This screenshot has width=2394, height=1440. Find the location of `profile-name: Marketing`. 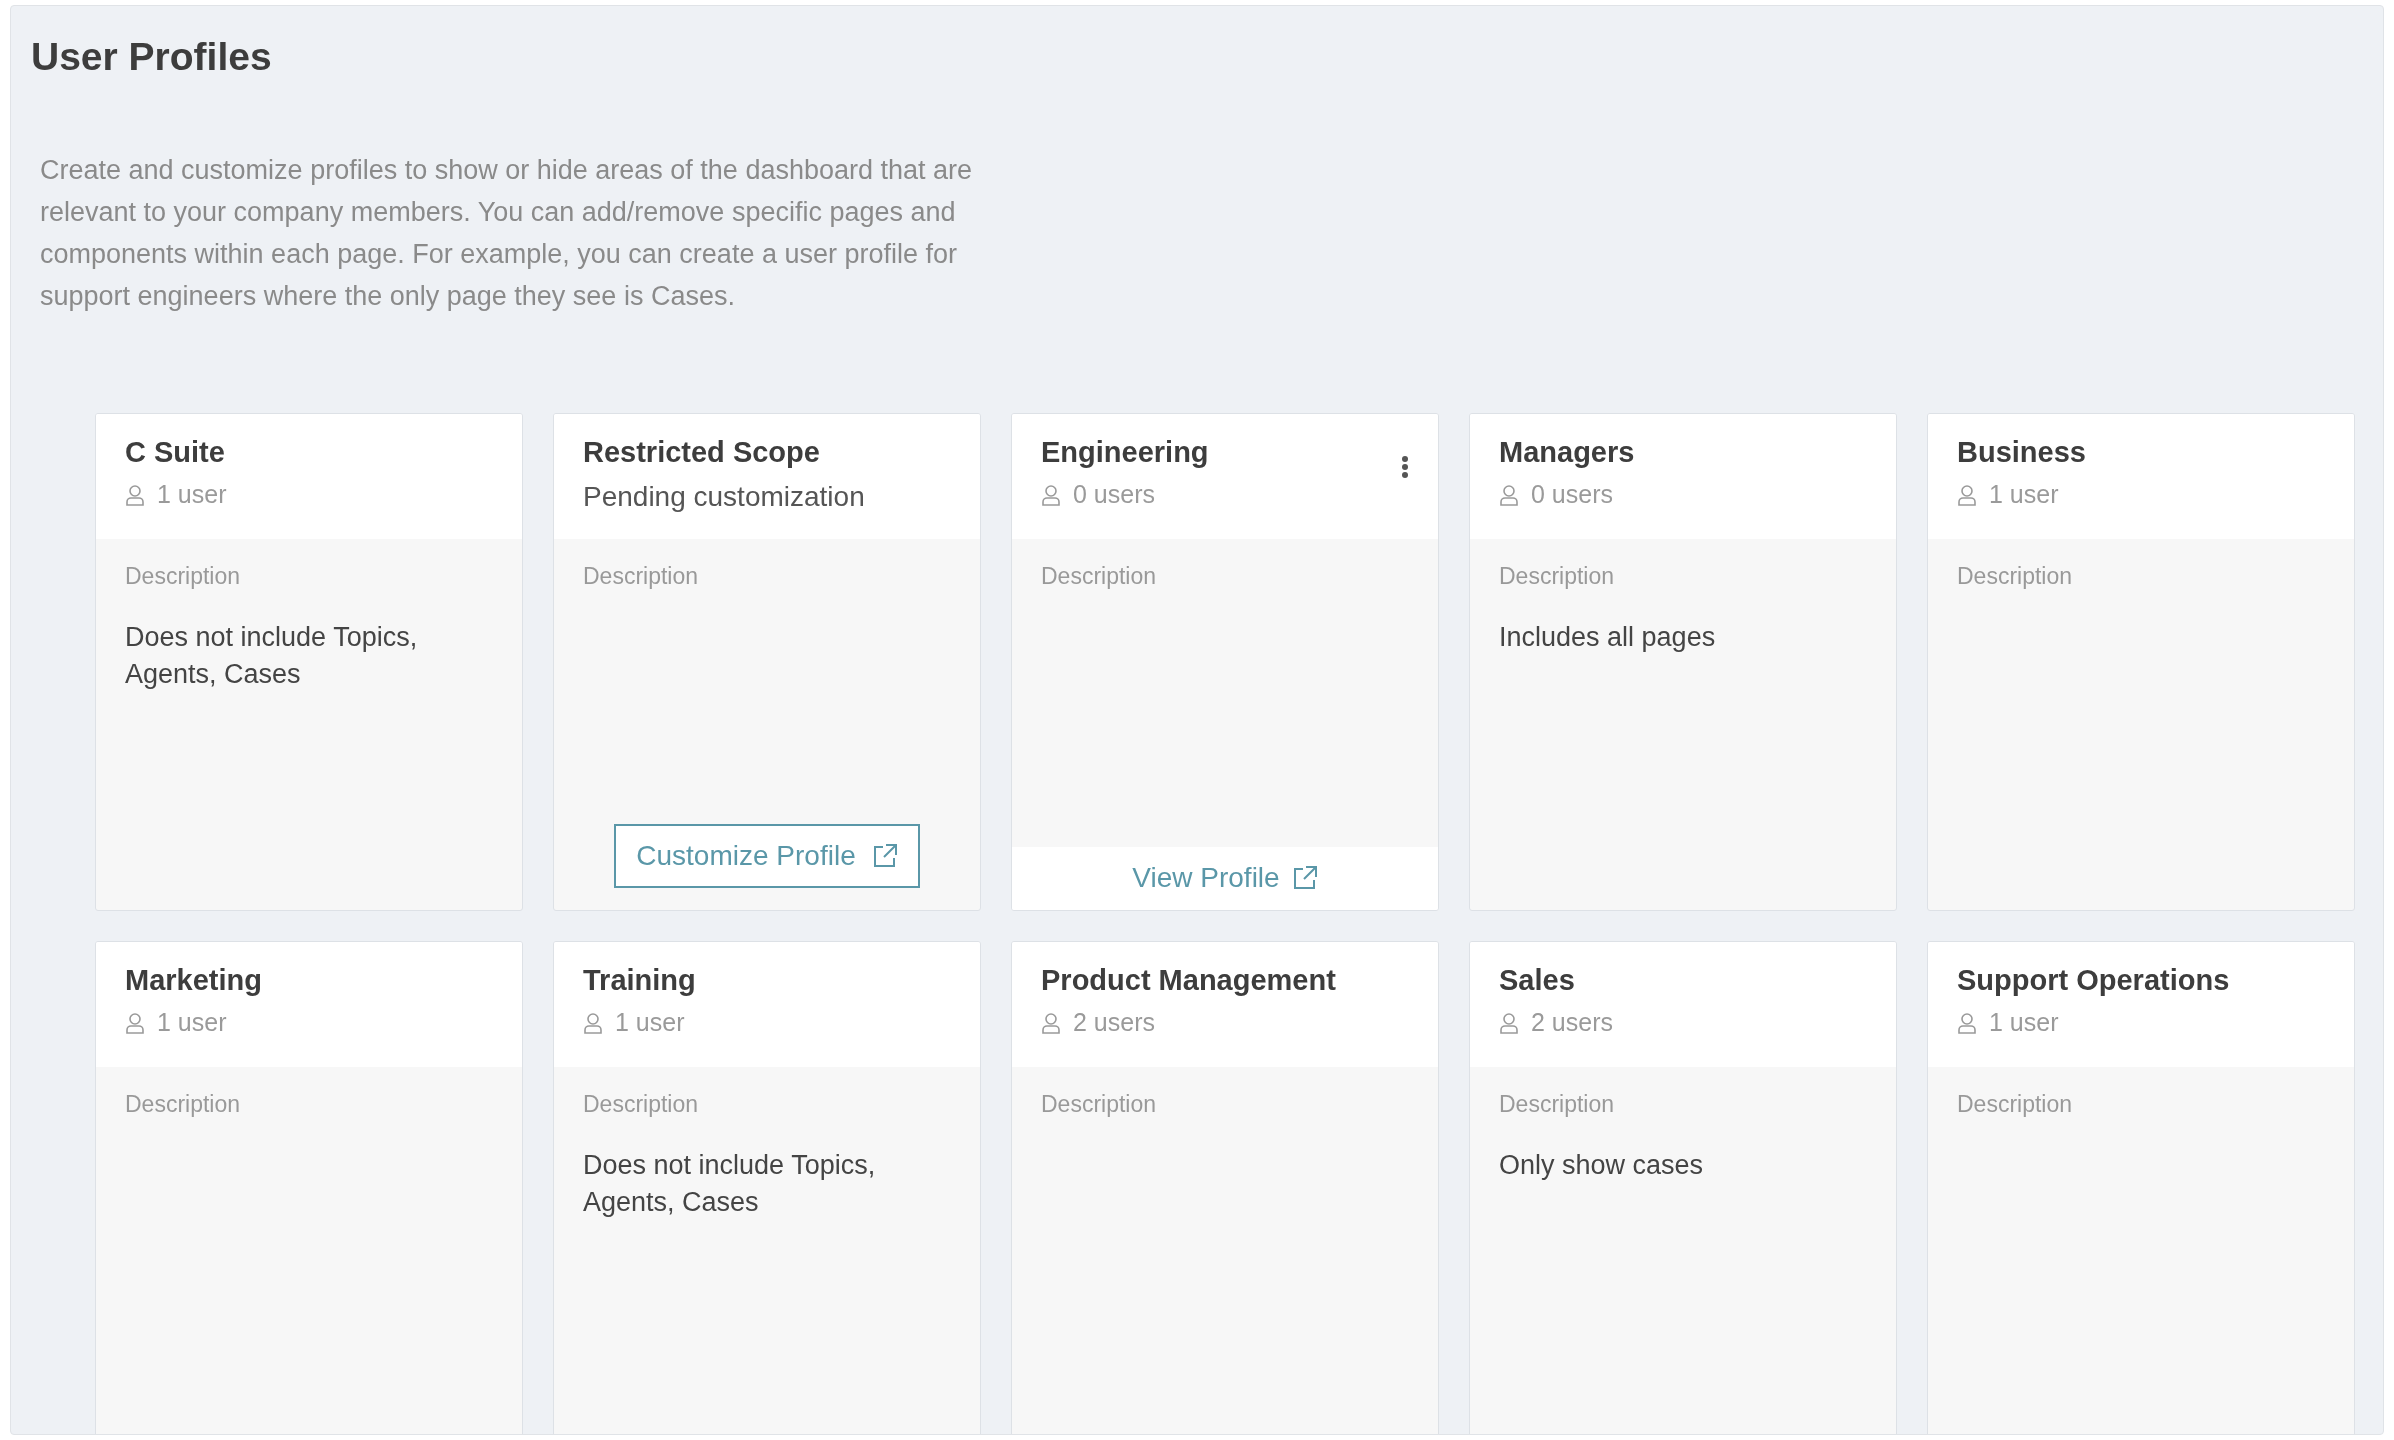

profile-name: Marketing is located at coordinates (193, 980).